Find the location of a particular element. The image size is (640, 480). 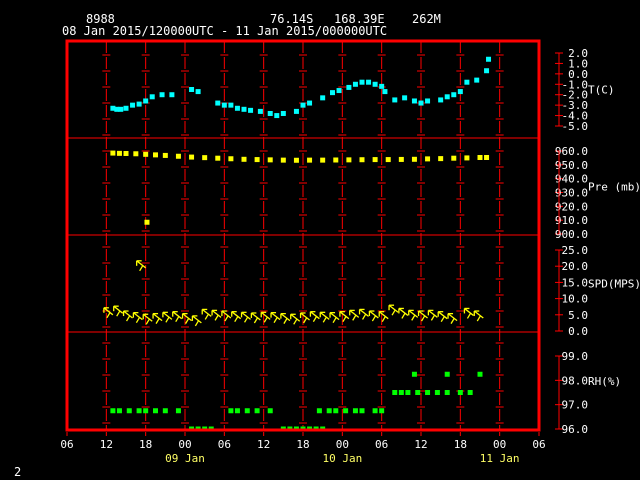

y-tick-label: 960.0 is located at coordinates (571, 151).